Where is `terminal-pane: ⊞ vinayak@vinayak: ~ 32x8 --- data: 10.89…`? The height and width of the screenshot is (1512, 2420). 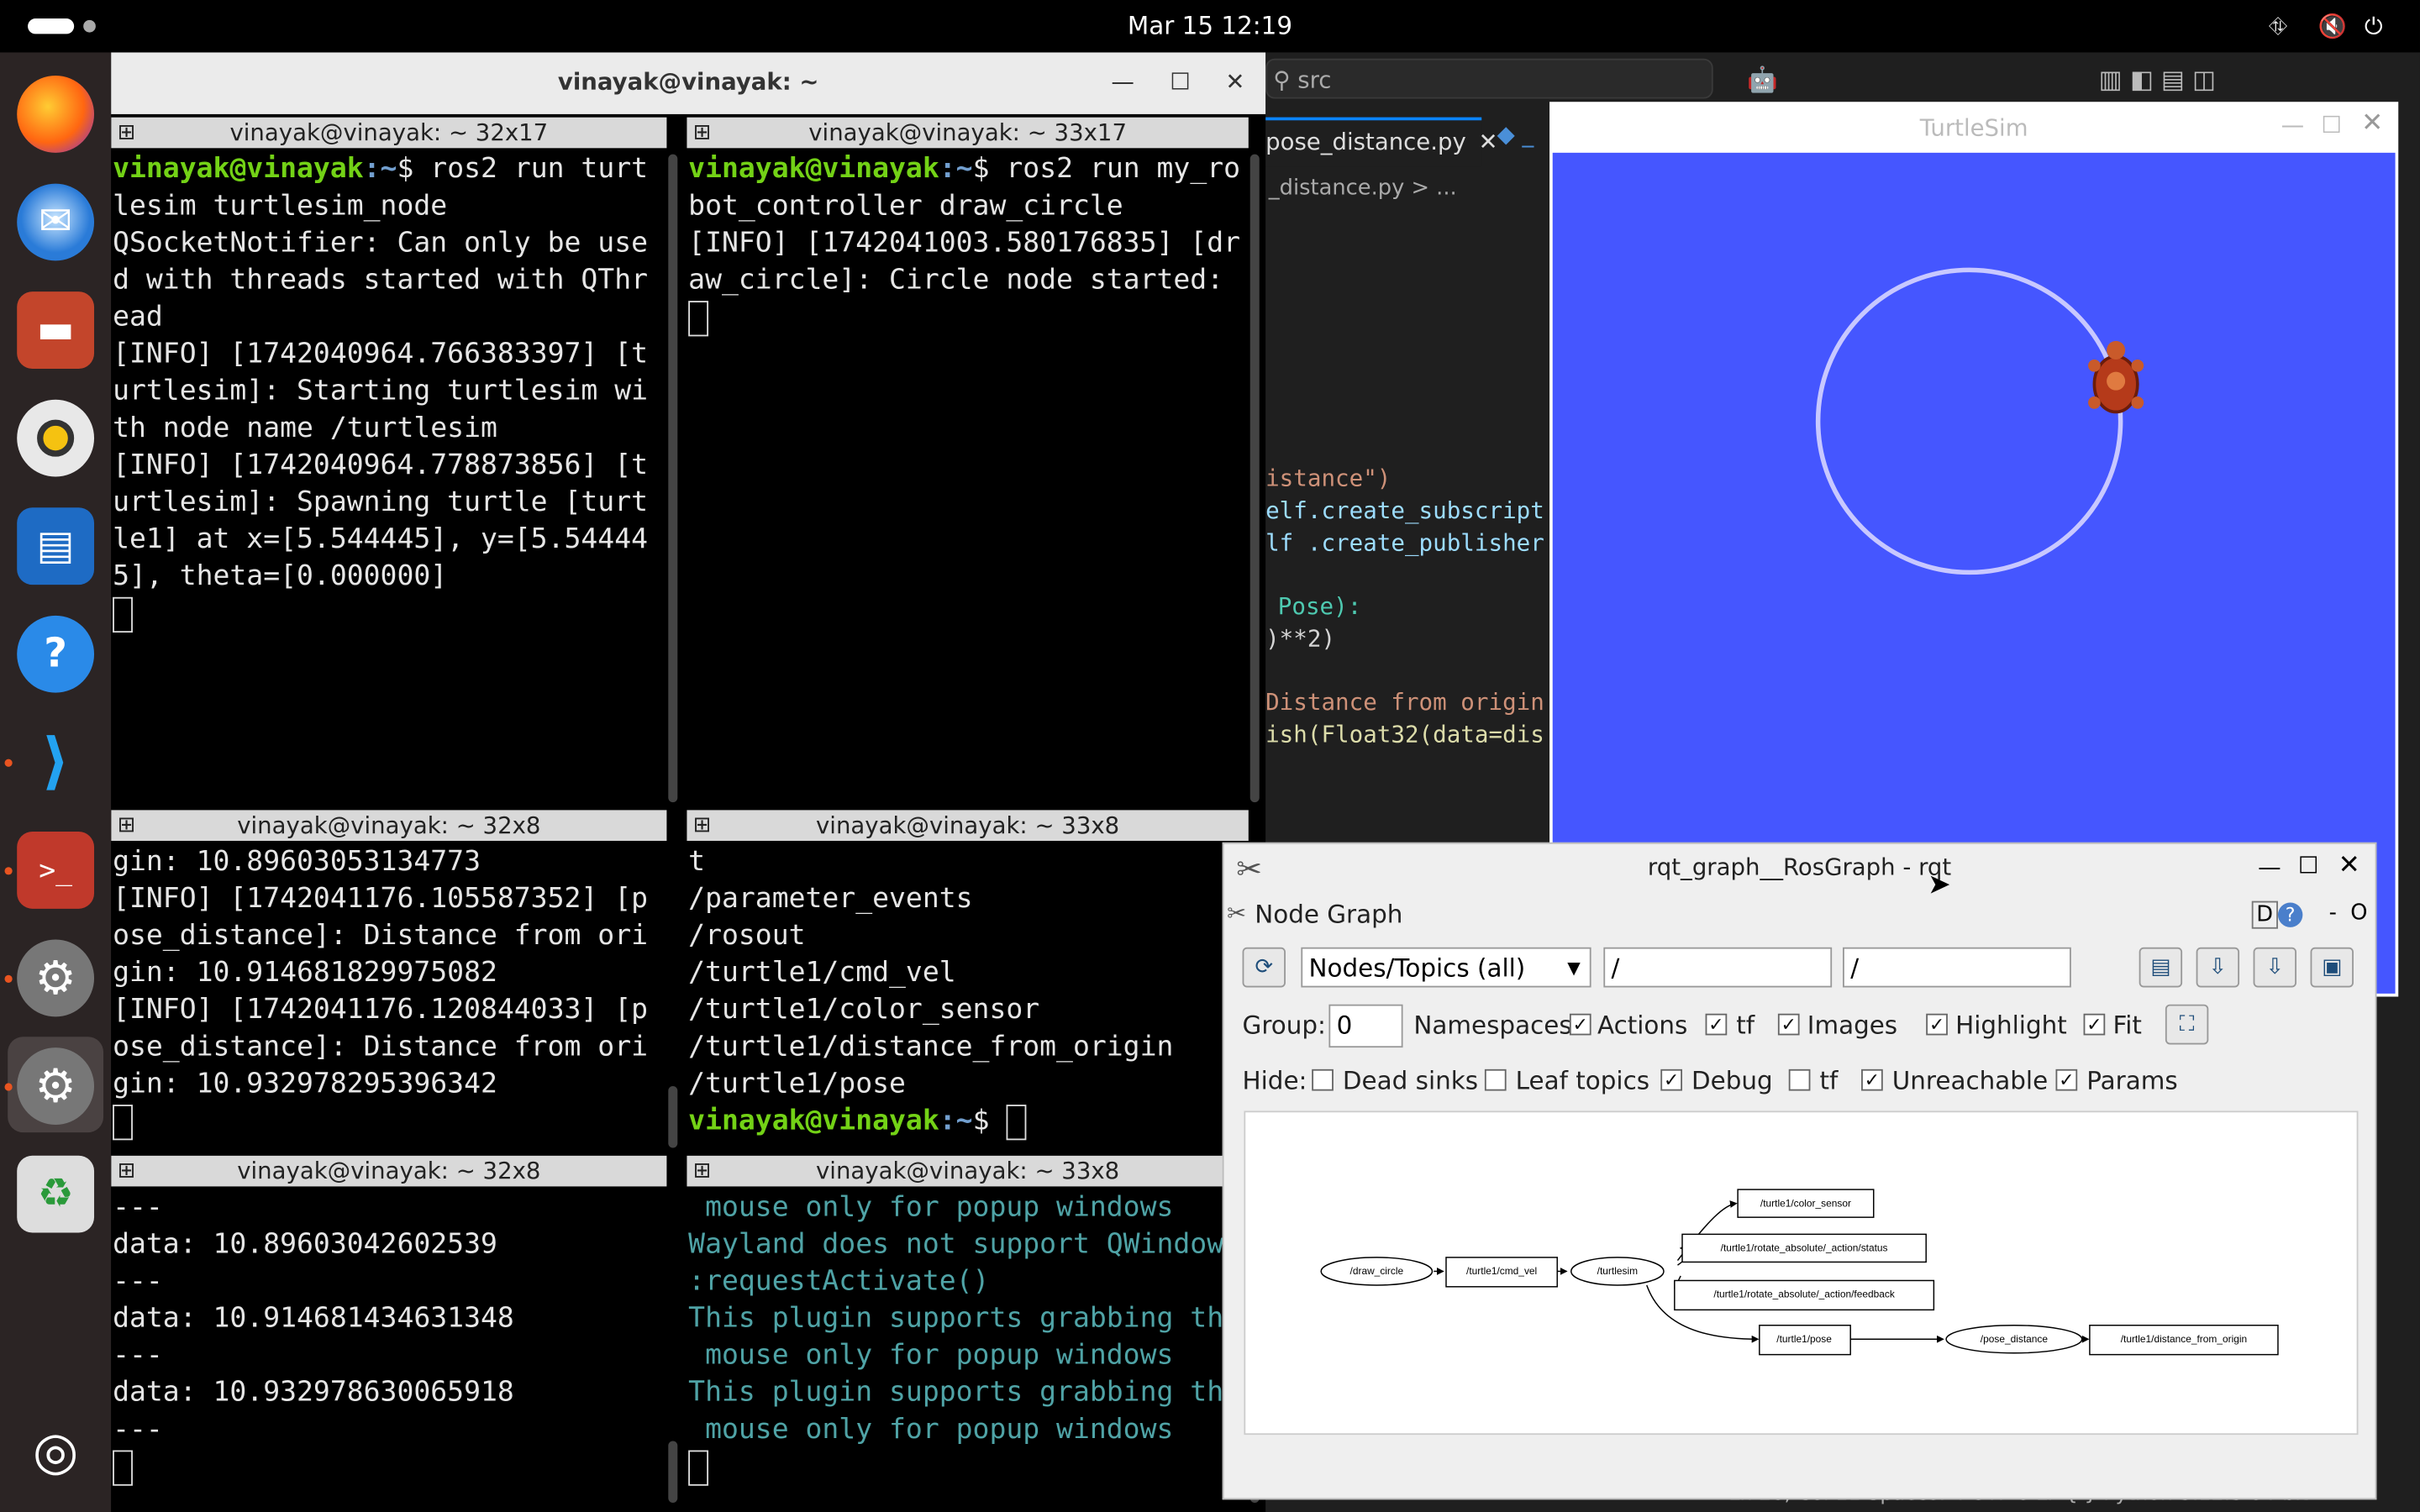
terminal-pane: ⊞ vinayak@vinayak: ~ 32x8 --- data: 10.89… is located at coordinates (389, 1333).